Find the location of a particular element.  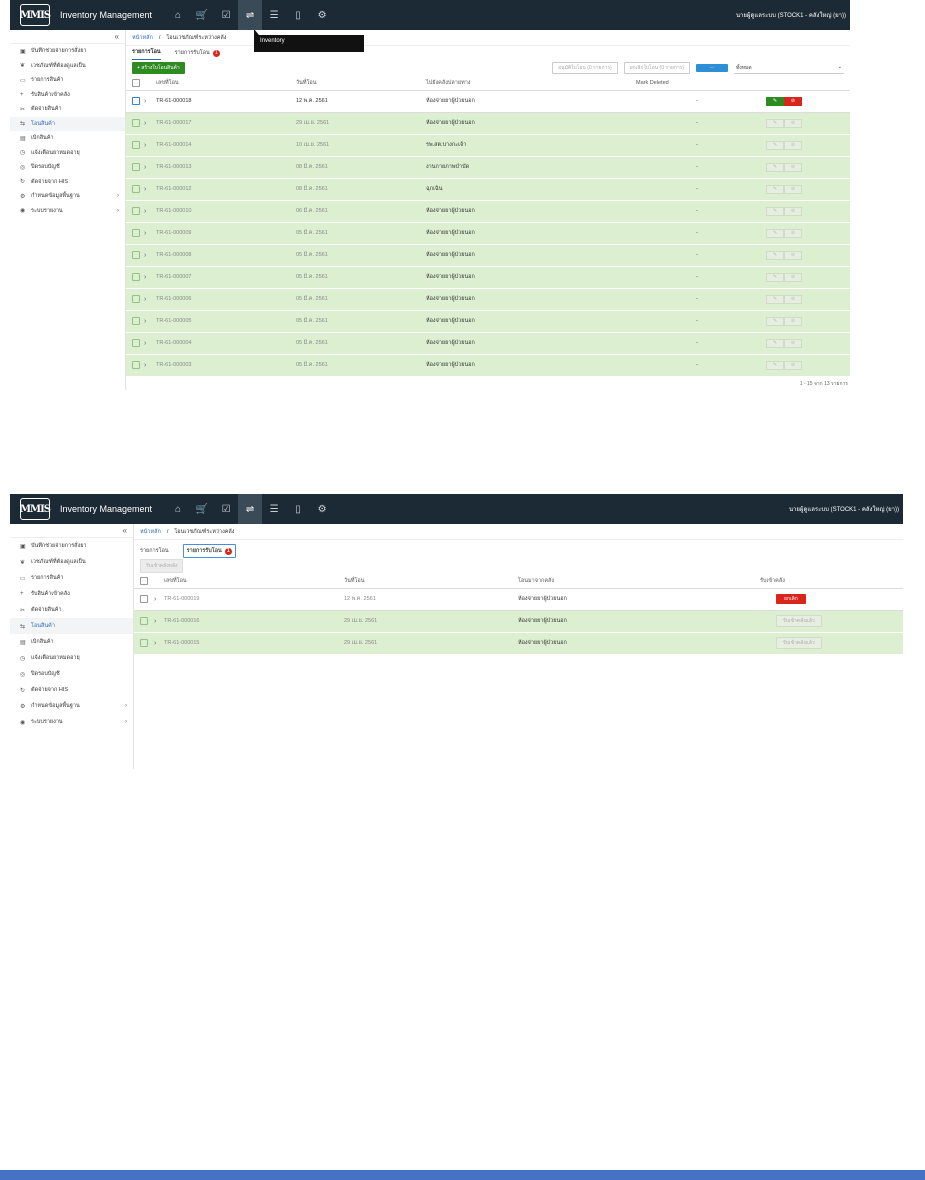

sidebar-item: ↻ ตัดจ่ายจาก HIS is located at coordinates (71, 690).